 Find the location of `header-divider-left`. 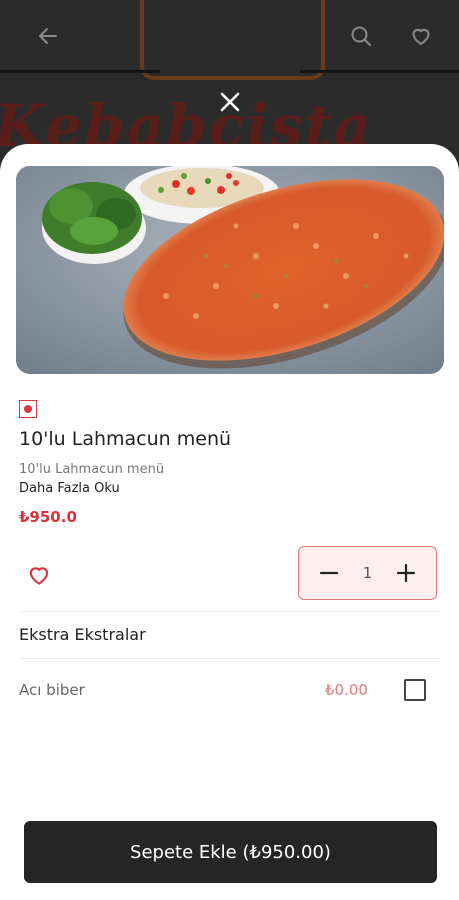

header-divider-left is located at coordinates (80, 71).